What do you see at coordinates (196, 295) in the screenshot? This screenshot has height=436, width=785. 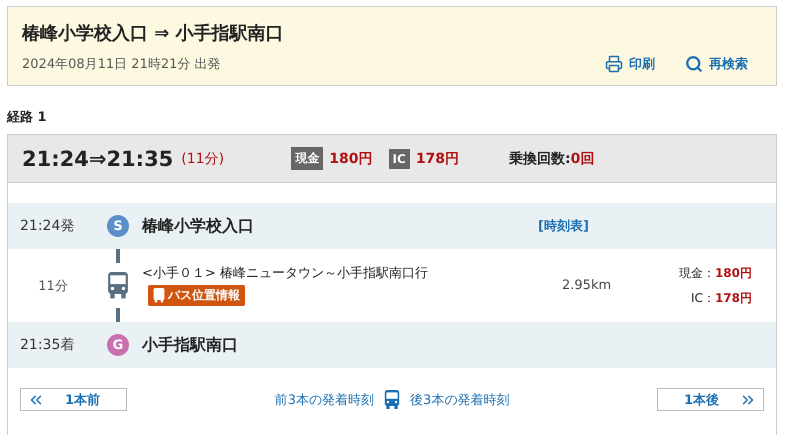 I see `bus-location-button: バス位置情報` at bounding box center [196, 295].